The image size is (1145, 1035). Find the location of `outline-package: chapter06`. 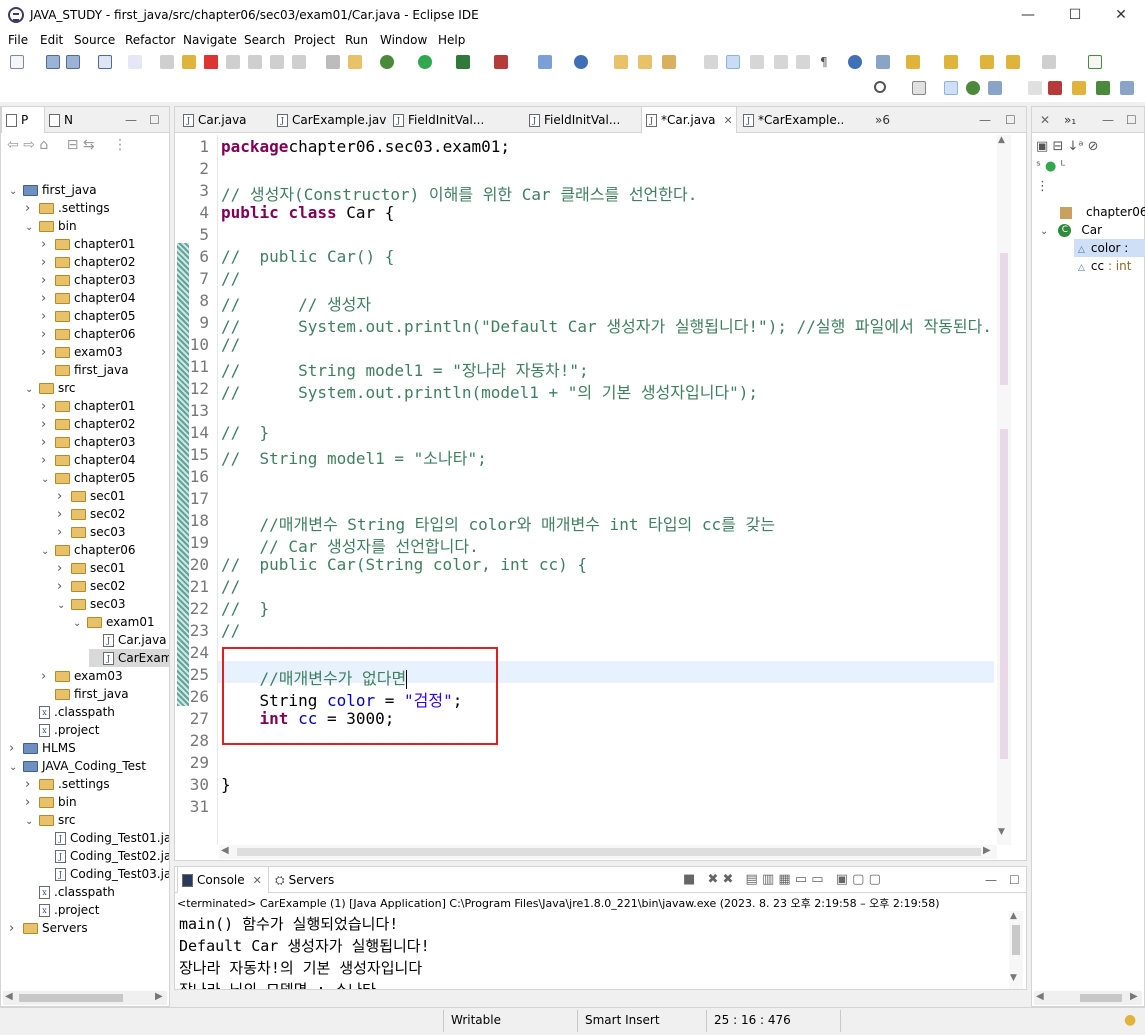

outline-package: chapter06 is located at coordinates (1102, 212).